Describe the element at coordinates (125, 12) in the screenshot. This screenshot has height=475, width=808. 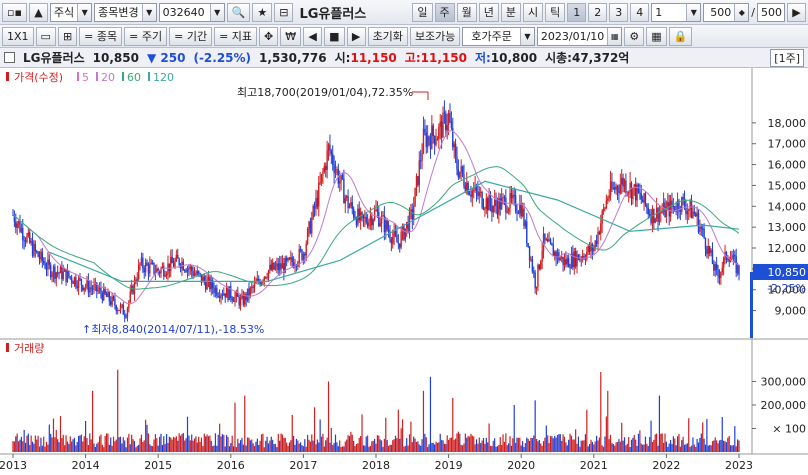
I see `code-change-select: 종목변경 ▼` at that location.